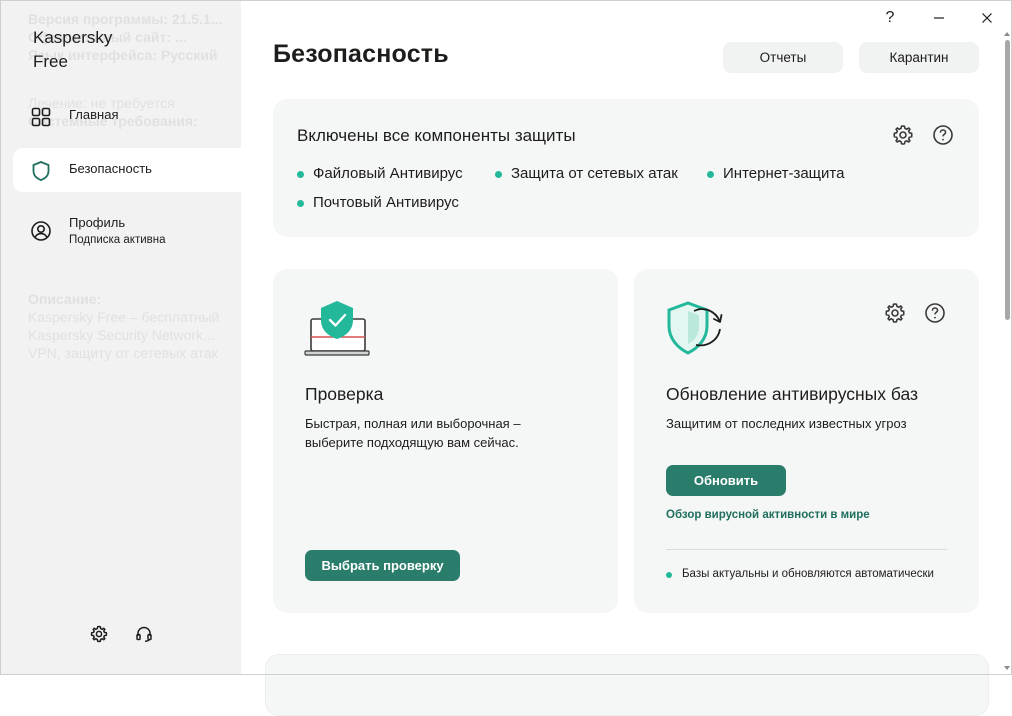  Describe the element at coordinates (413, 423) in the screenshot. I see `scan-description-line1: Быстрая, полная или выборочная –` at that location.